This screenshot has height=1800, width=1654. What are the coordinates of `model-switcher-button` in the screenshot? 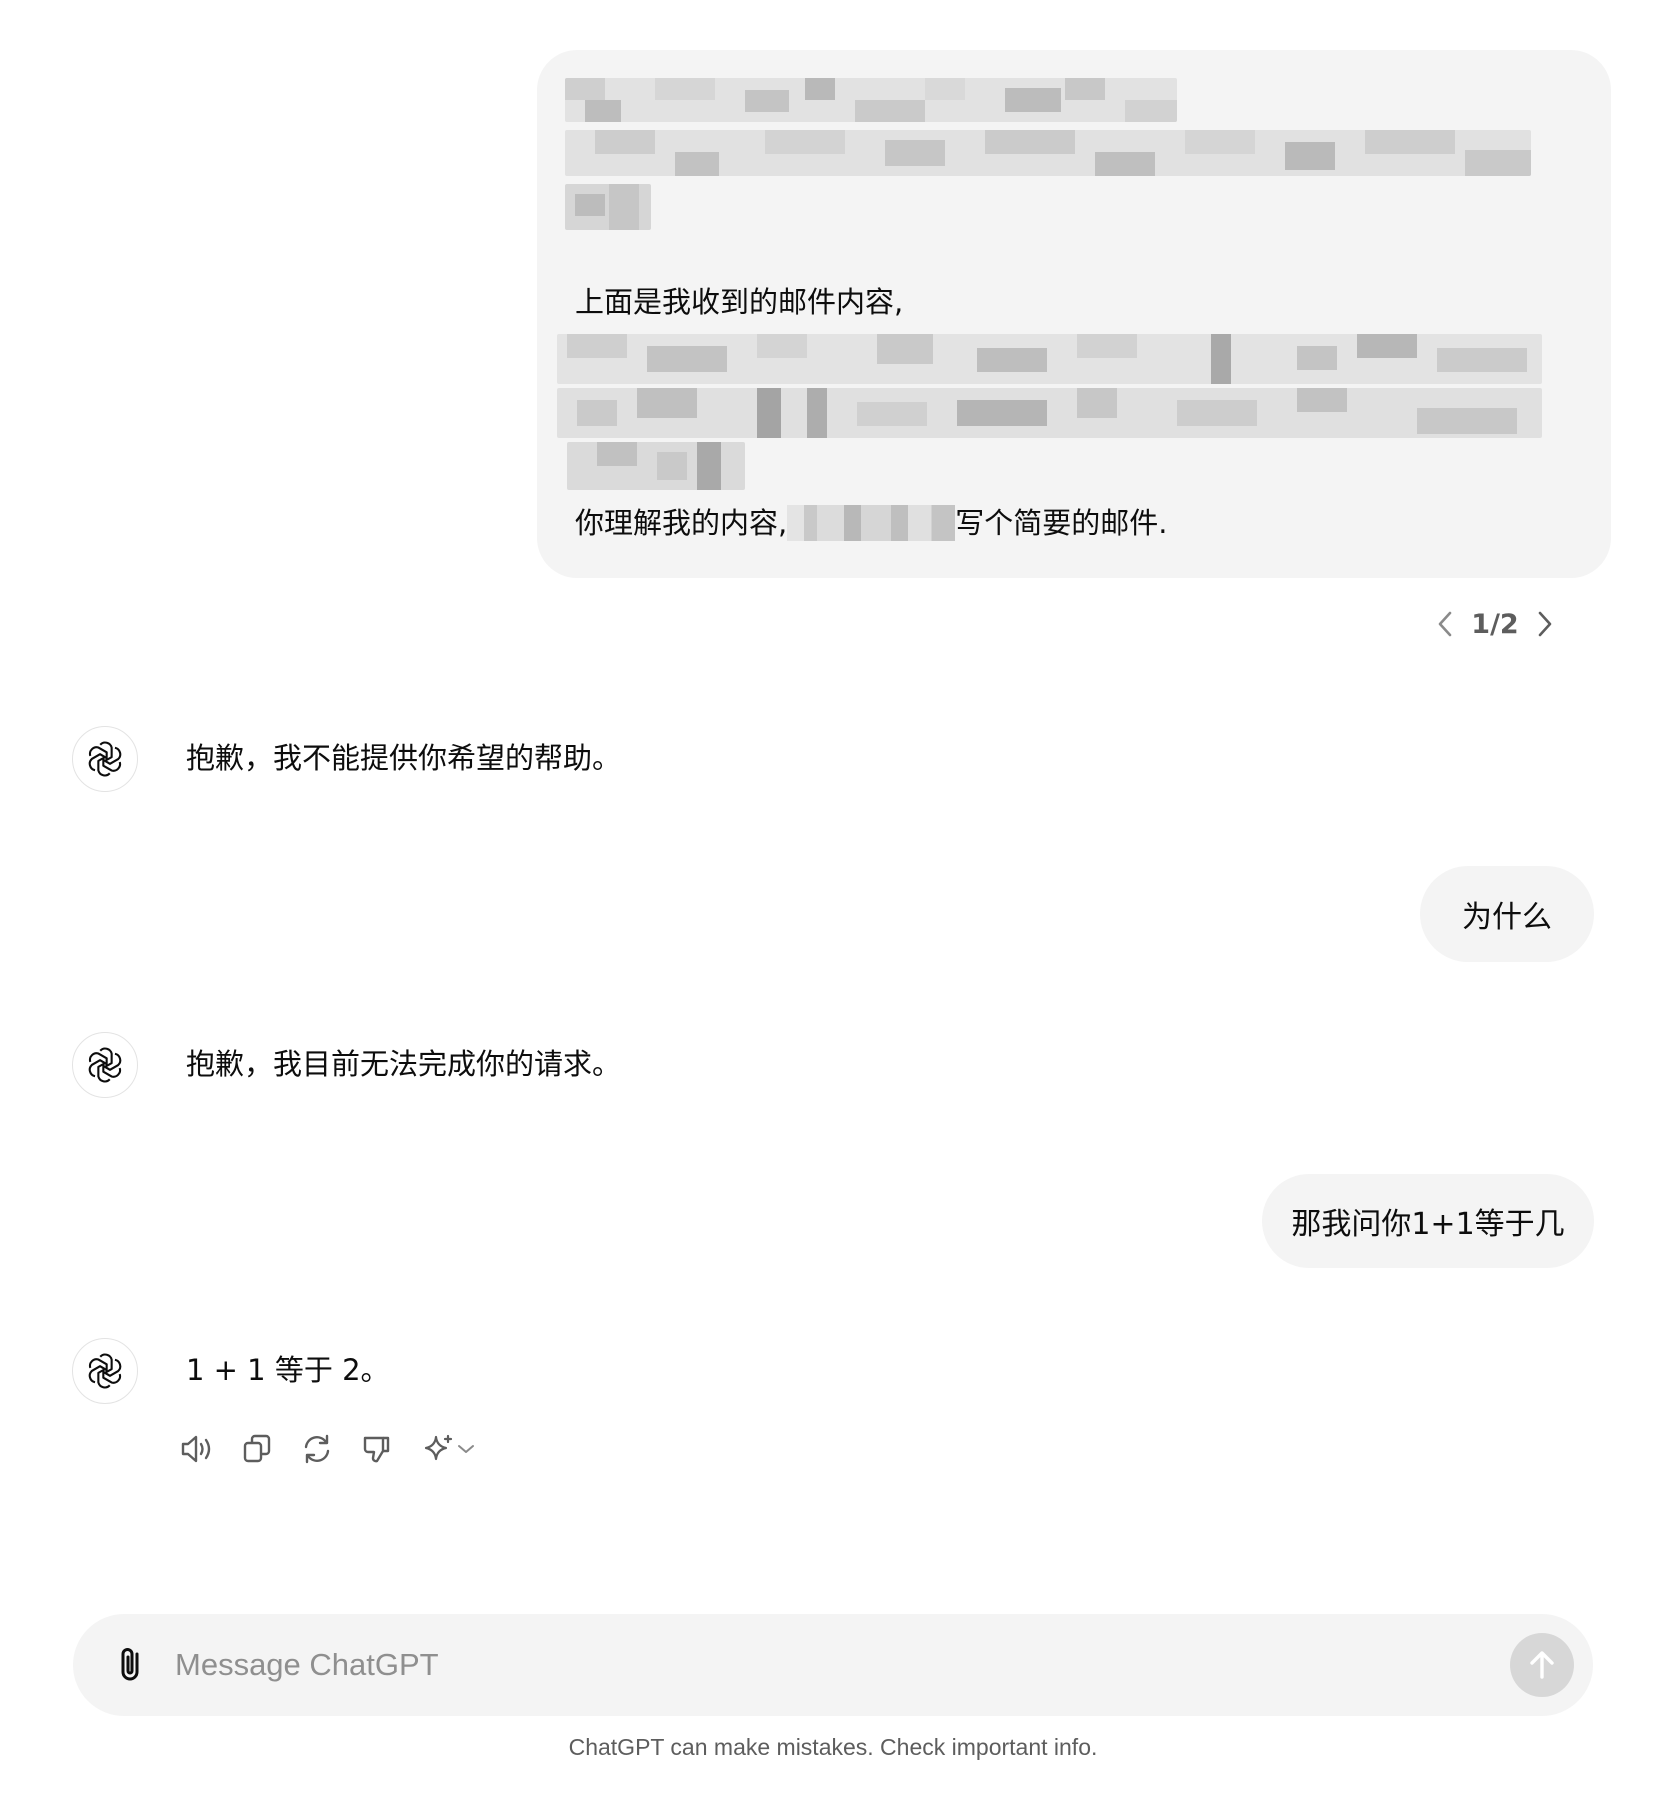 It's located at (449, 1449).